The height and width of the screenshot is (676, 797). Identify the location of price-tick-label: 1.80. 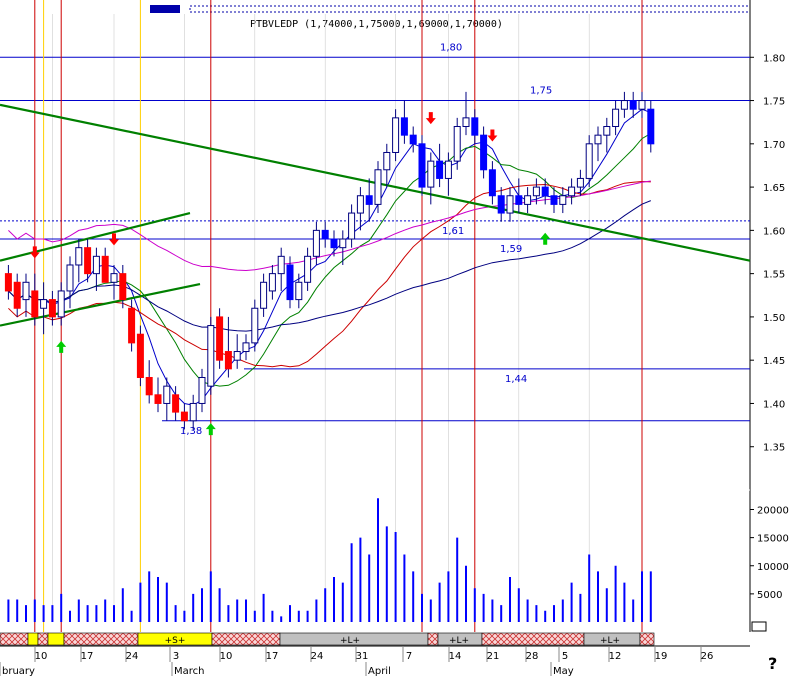
(774, 58).